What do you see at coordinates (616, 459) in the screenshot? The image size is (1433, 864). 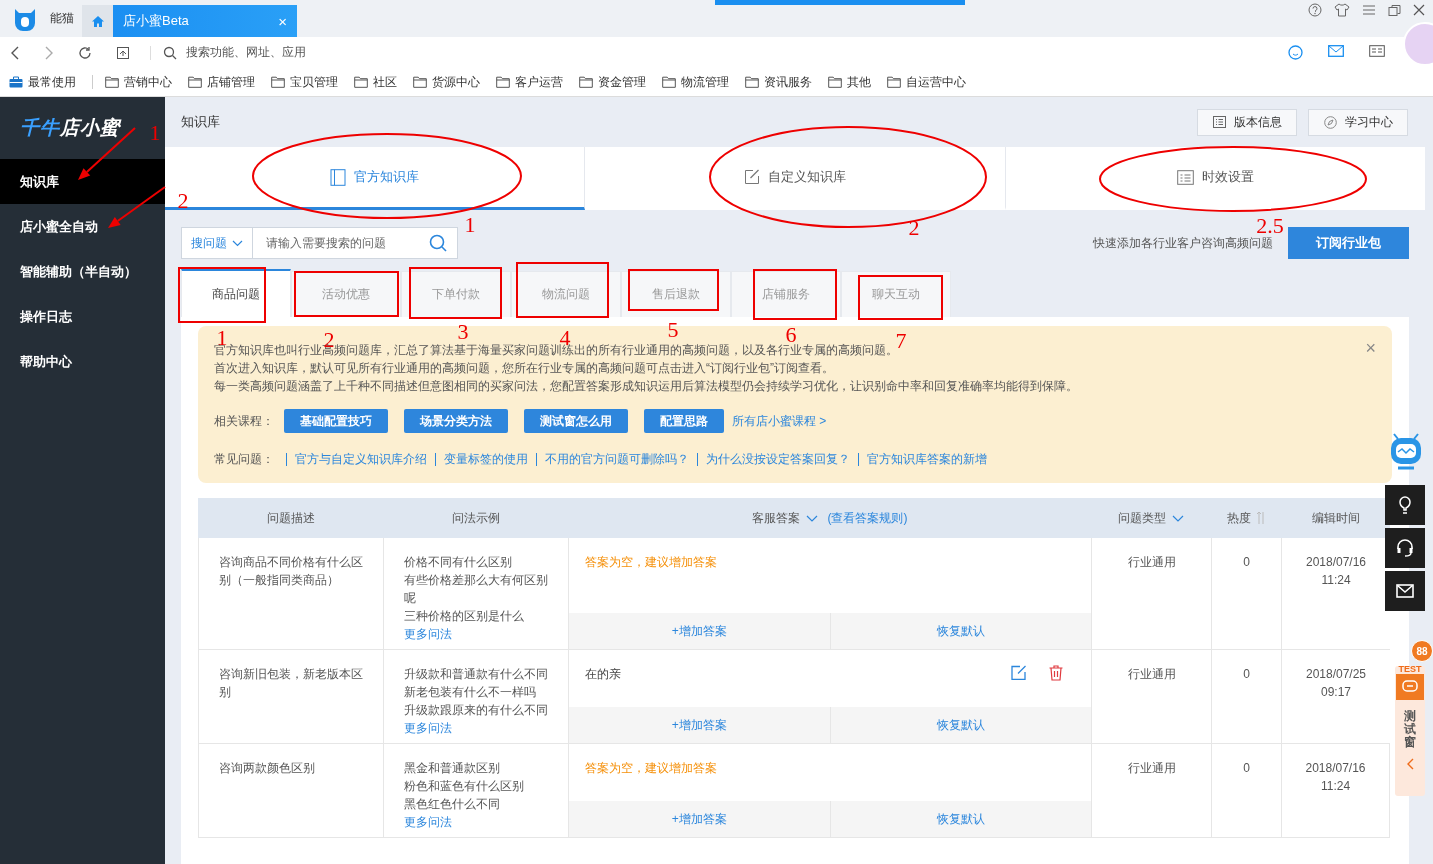 I see `faq-link: 不用的官方问题可删除吗？` at bounding box center [616, 459].